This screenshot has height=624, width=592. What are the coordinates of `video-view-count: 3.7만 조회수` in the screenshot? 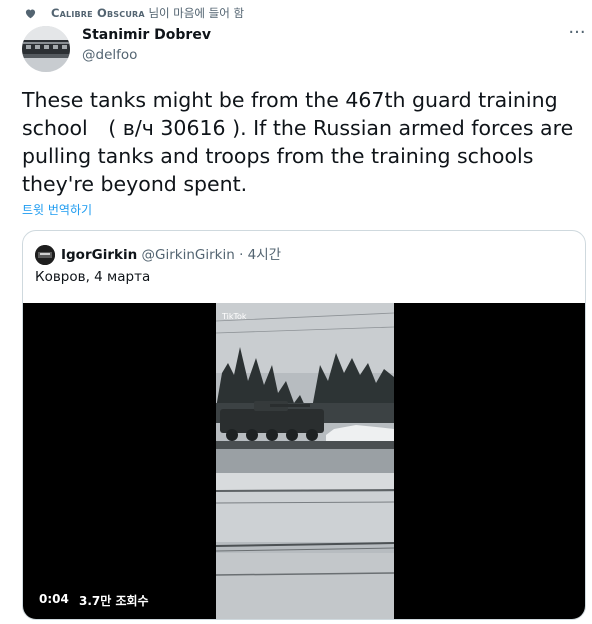 It's located at (114, 601).